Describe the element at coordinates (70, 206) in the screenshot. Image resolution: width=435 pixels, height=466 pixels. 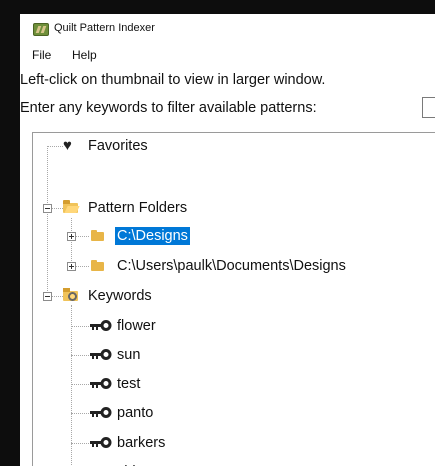
I see `open-folder-icon` at that location.